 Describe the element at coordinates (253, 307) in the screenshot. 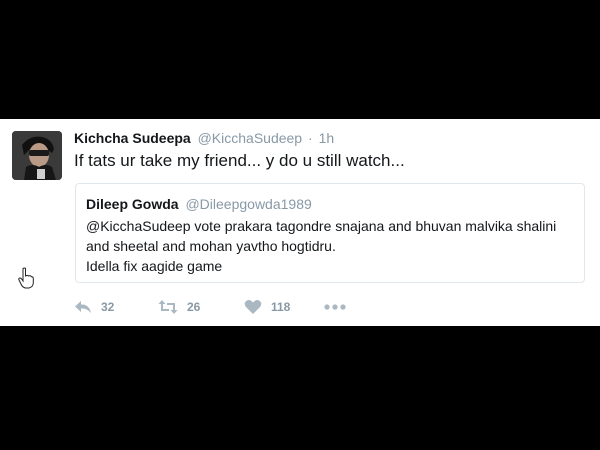

I see `heart-icon` at that location.